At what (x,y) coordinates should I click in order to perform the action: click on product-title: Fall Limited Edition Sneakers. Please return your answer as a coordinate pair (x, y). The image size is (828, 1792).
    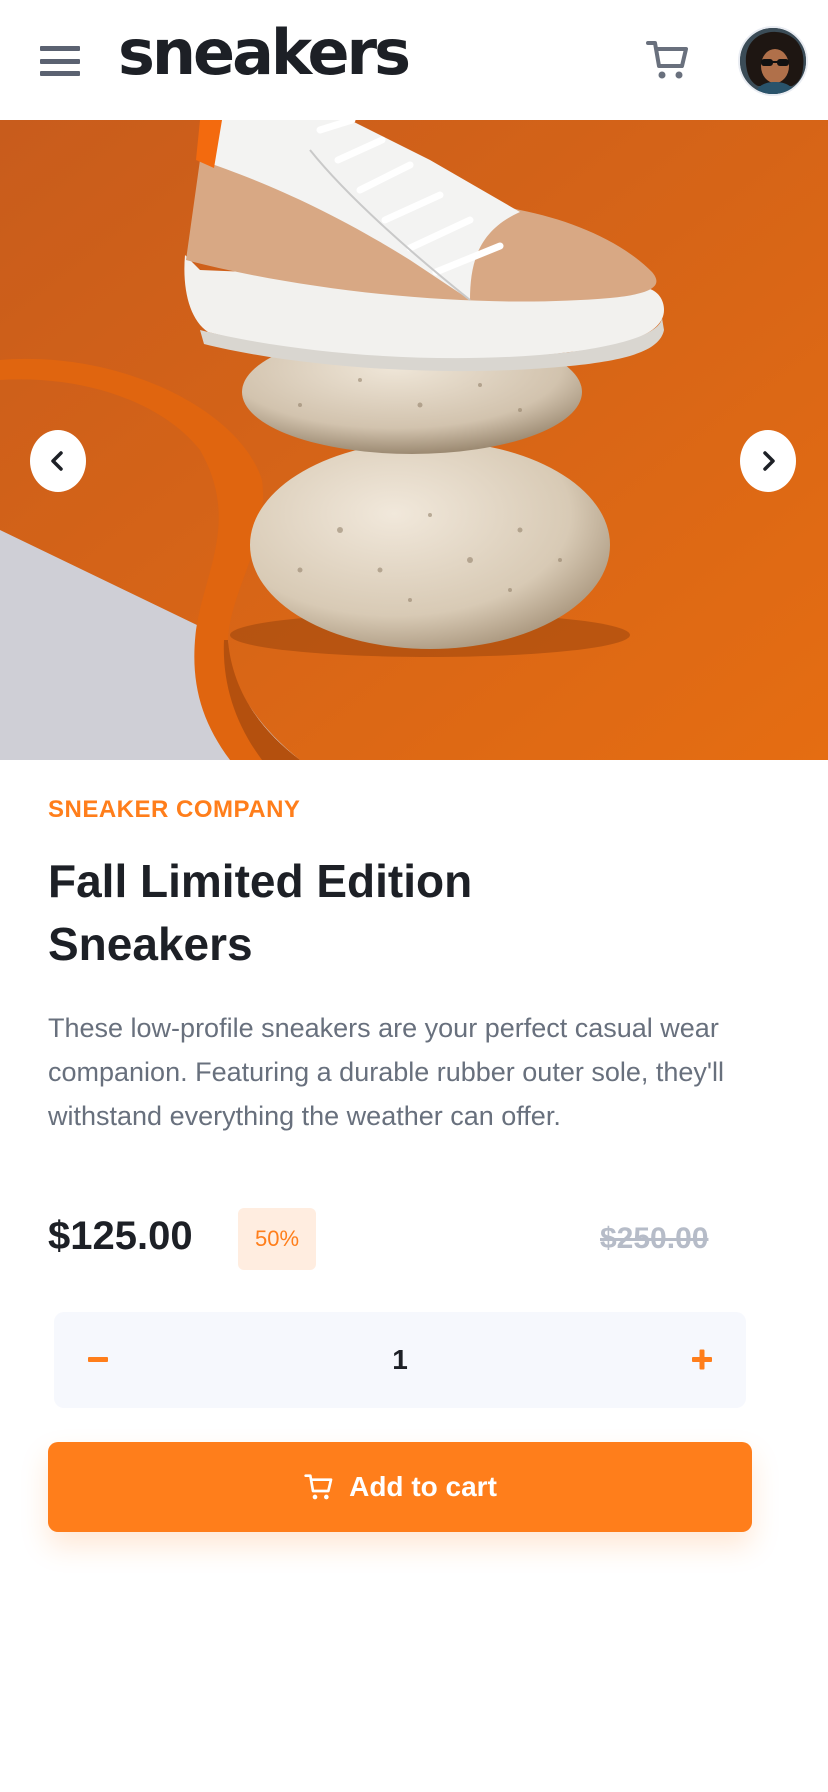
    Looking at the image, I should click on (260, 912).